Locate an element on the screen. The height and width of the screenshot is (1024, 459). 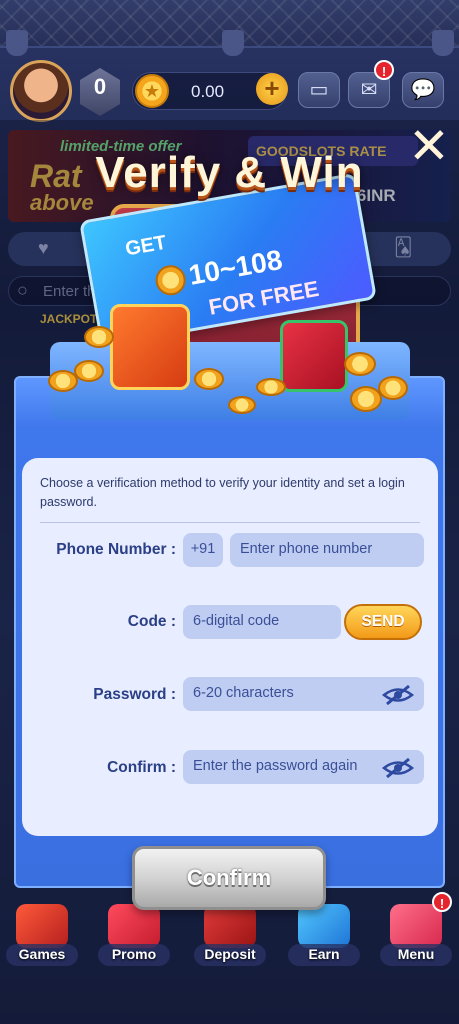
nav-games: Games is located at coordinates (42, 940).